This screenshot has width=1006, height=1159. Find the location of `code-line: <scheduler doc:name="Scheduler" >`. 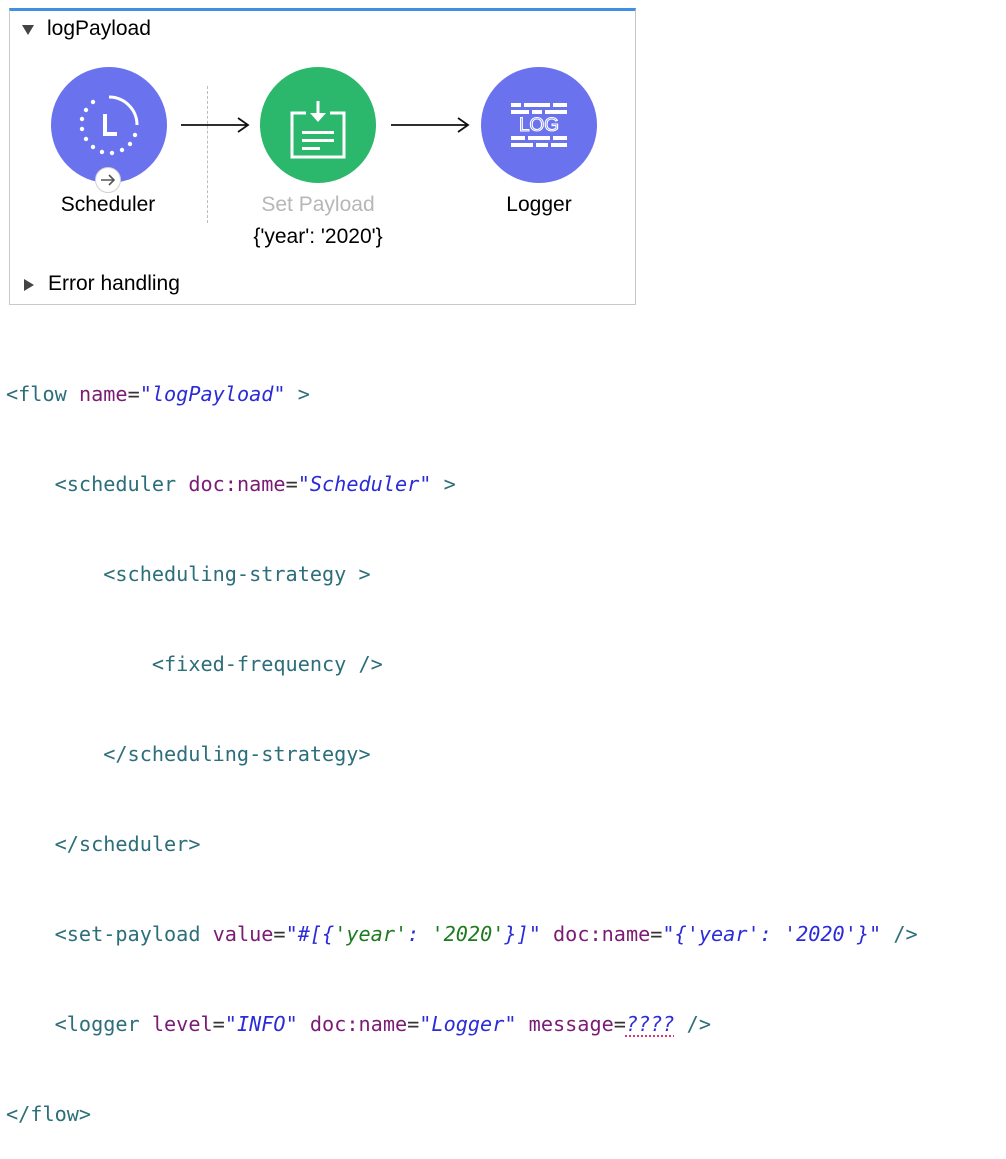

code-line: <scheduler doc:name="Scheduler" > is located at coordinates (255, 484).